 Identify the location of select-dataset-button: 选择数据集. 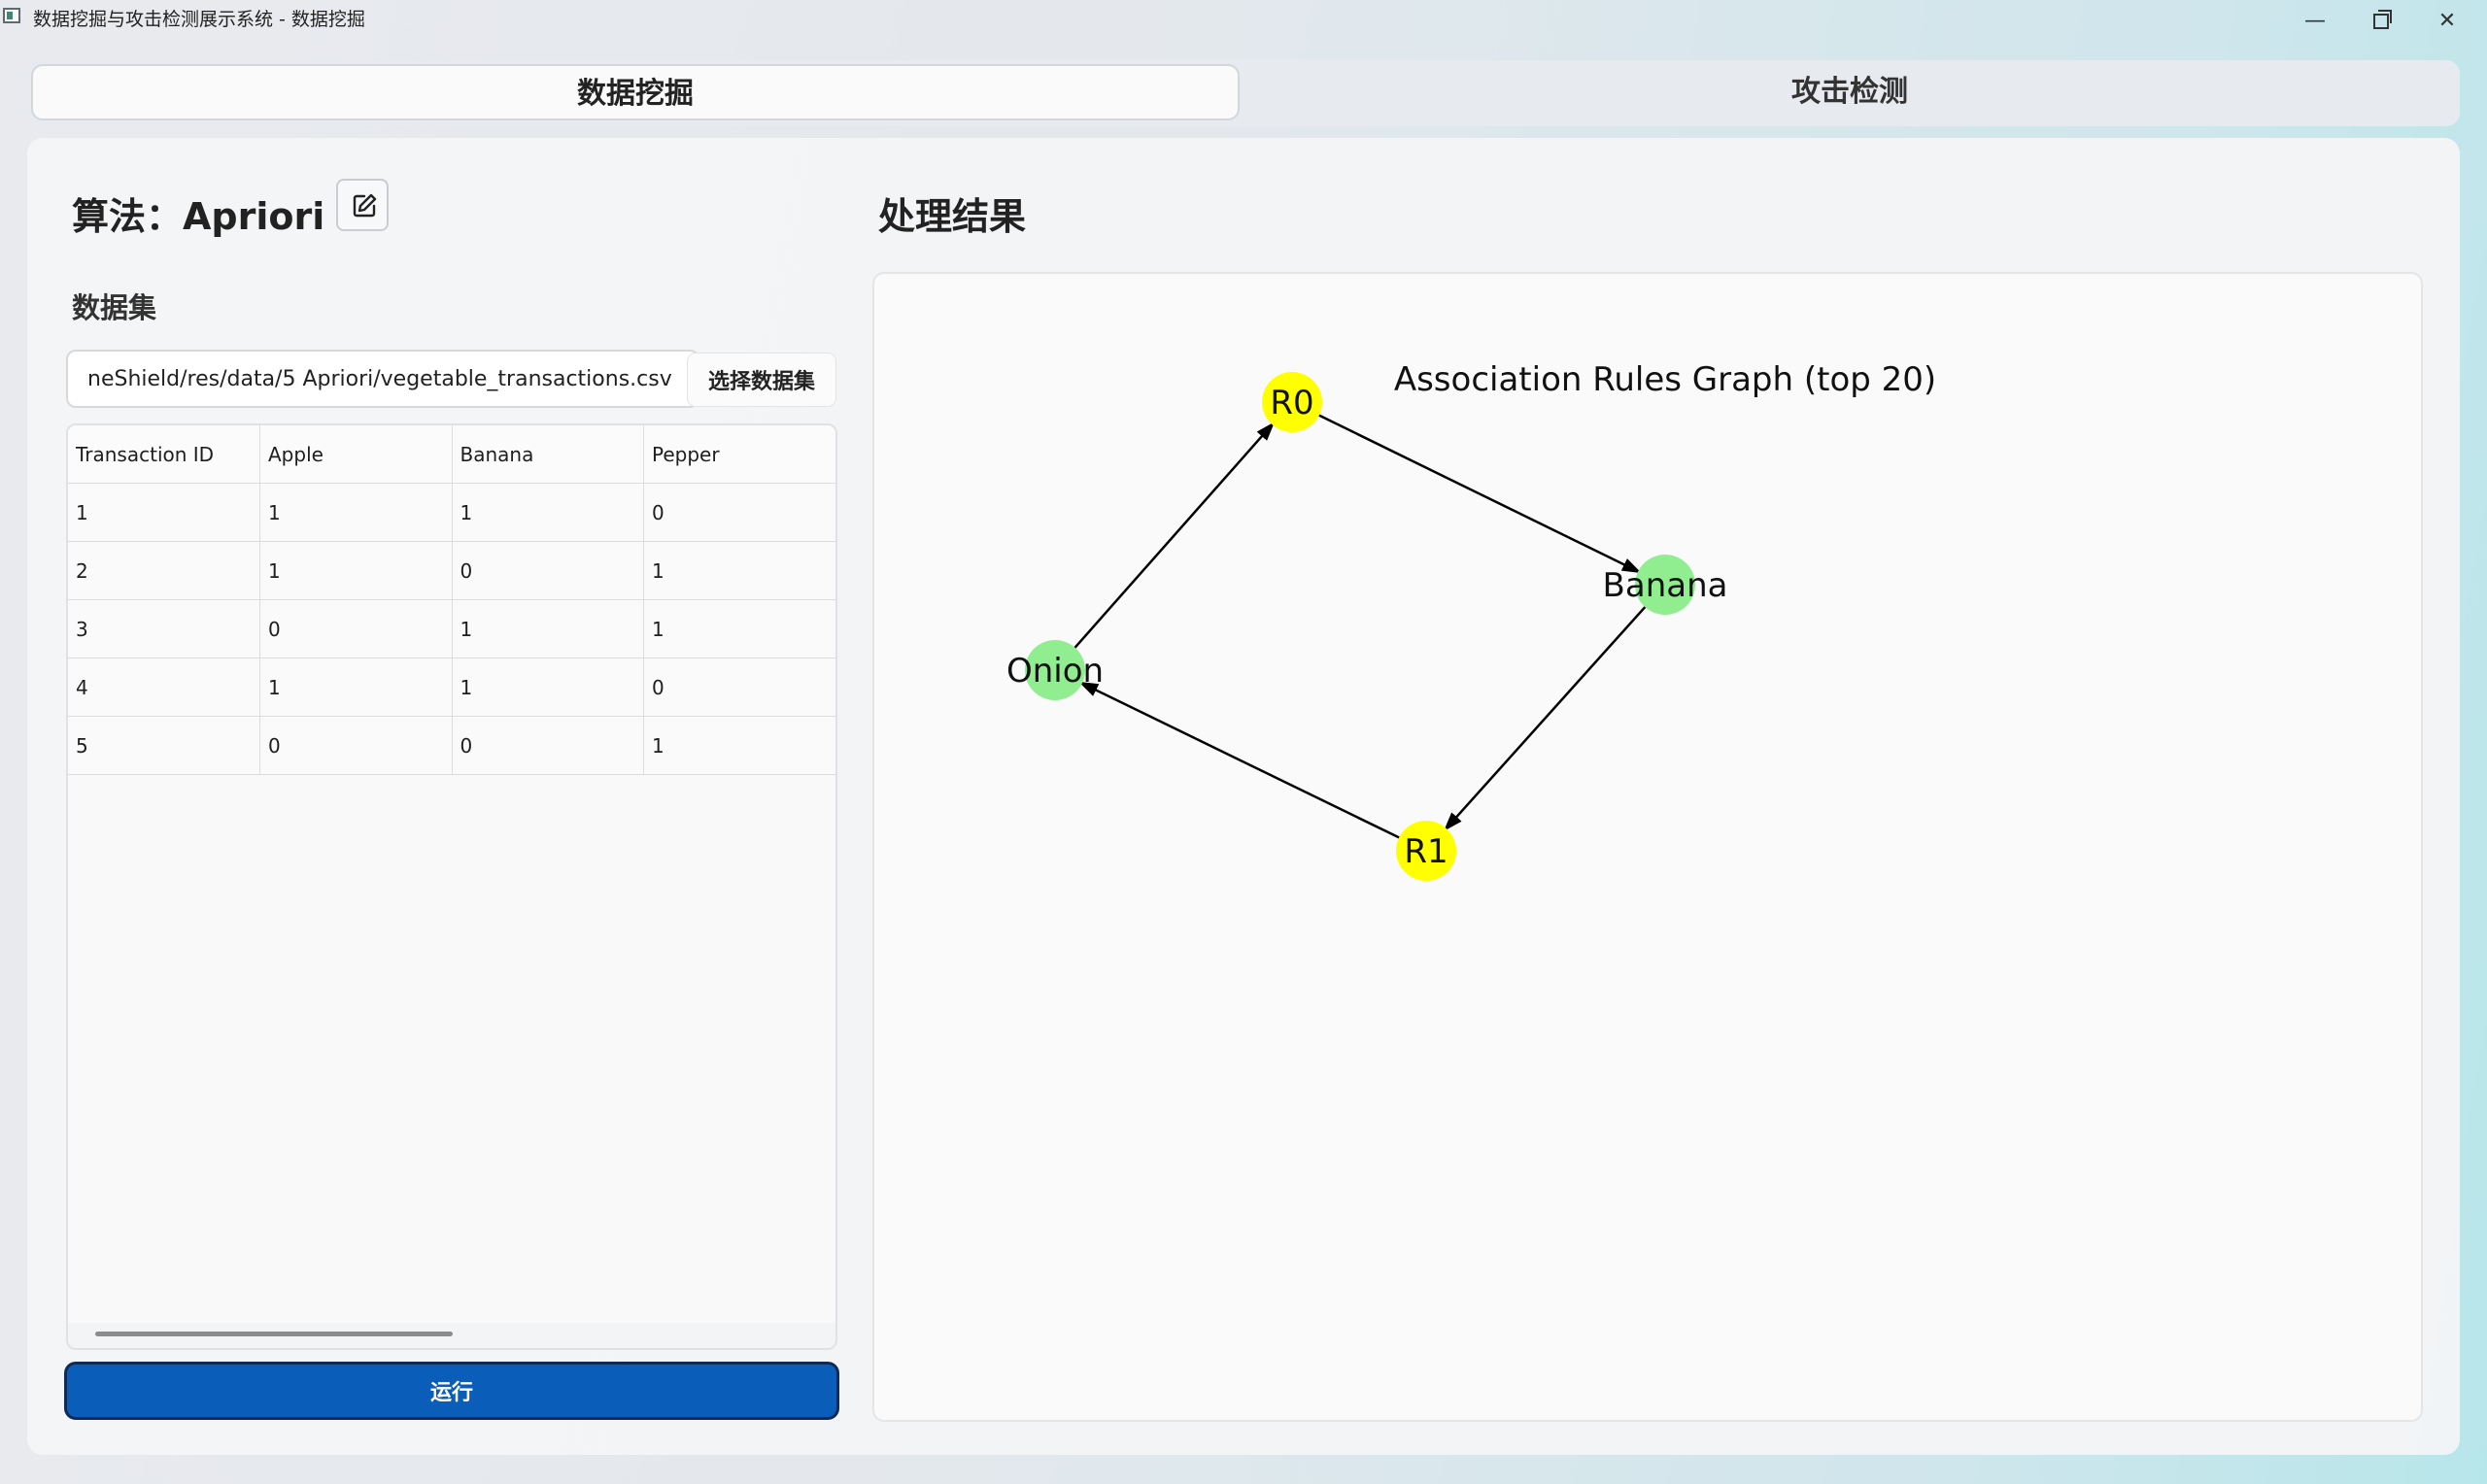
(761, 380).